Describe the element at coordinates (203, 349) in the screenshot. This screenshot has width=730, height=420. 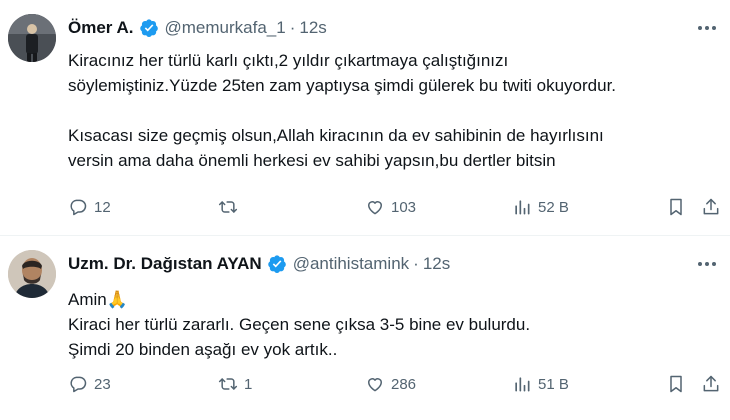
I see `tweet-text-line: Şimdi 20 binden aşağı ev yok artık..` at that location.